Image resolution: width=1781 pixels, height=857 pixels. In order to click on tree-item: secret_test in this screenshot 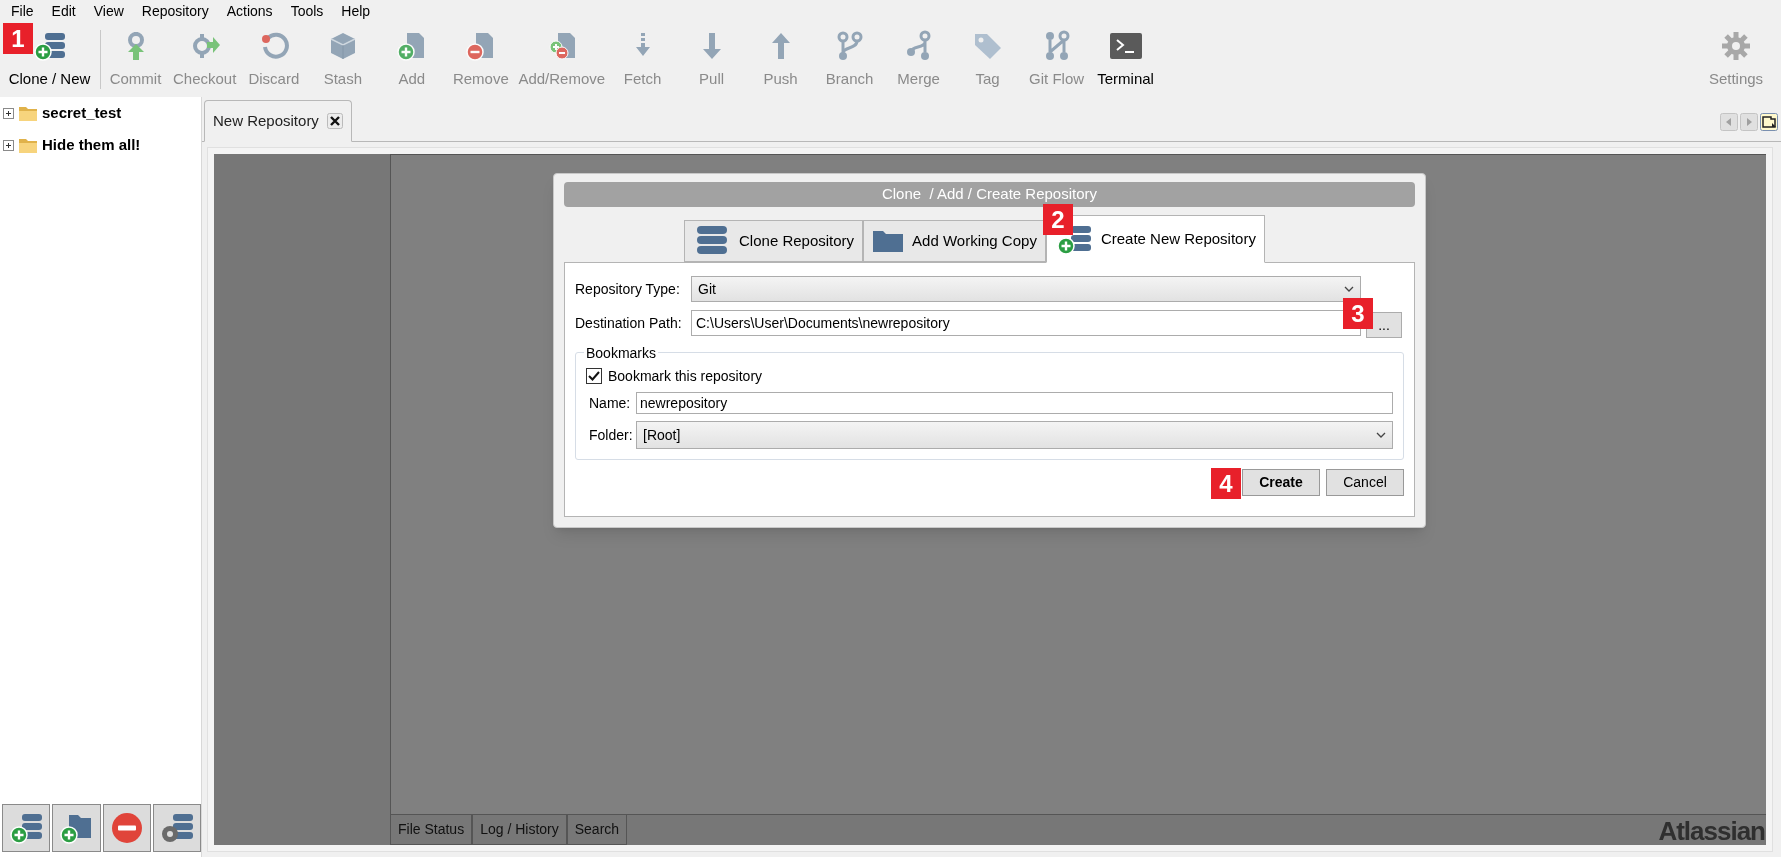, I will do `click(82, 113)`.